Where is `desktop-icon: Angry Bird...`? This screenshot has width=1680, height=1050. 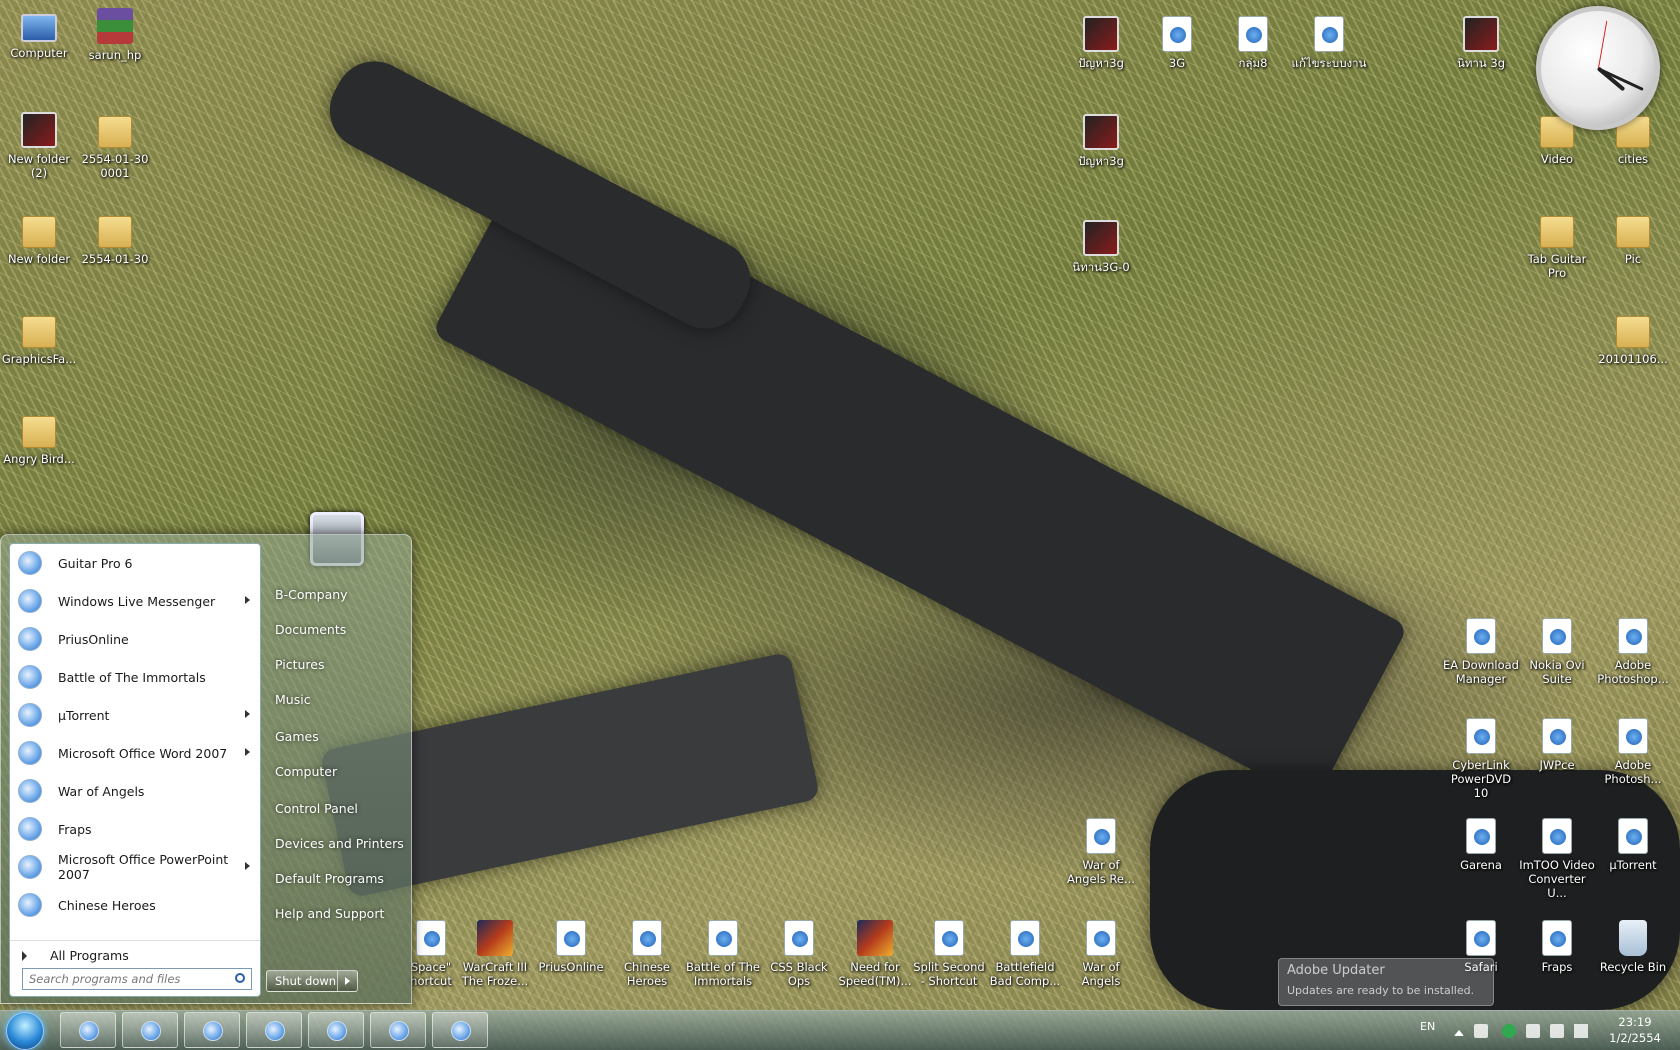 desktop-icon: Angry Bird... is located at coordinates (39, 439).